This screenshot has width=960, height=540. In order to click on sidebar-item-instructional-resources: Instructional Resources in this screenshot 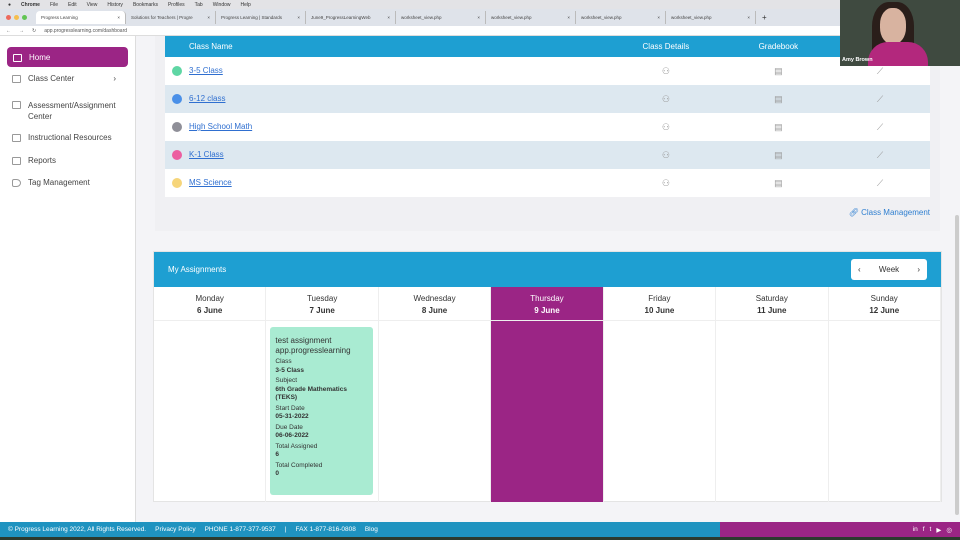, I will do `click(64, 137)`.